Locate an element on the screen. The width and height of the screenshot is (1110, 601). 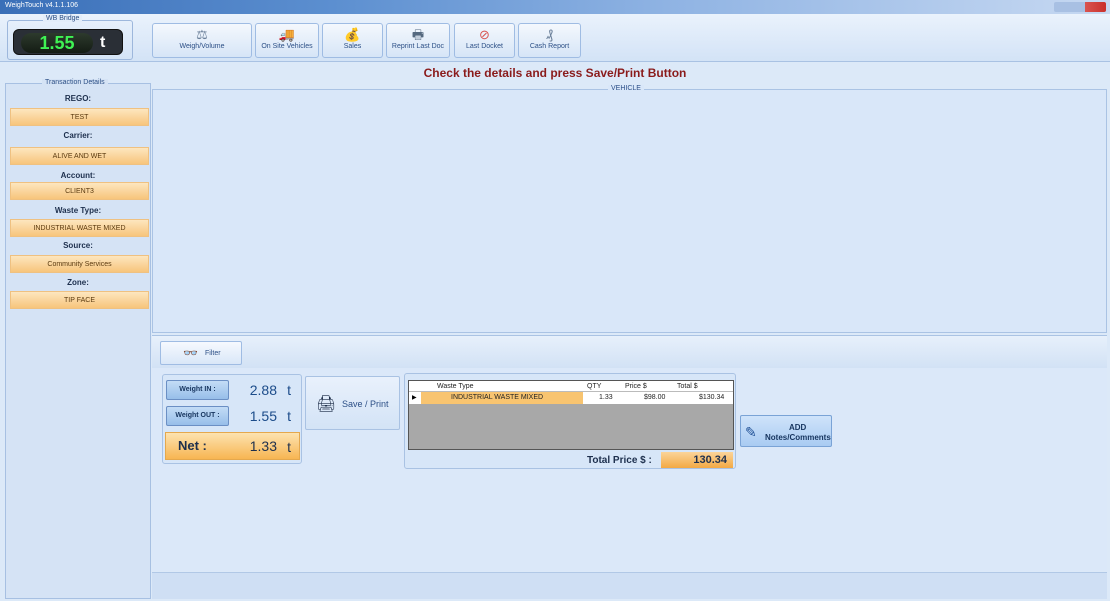
printer-icon: 🖶 is located at coordinates (418, 34).